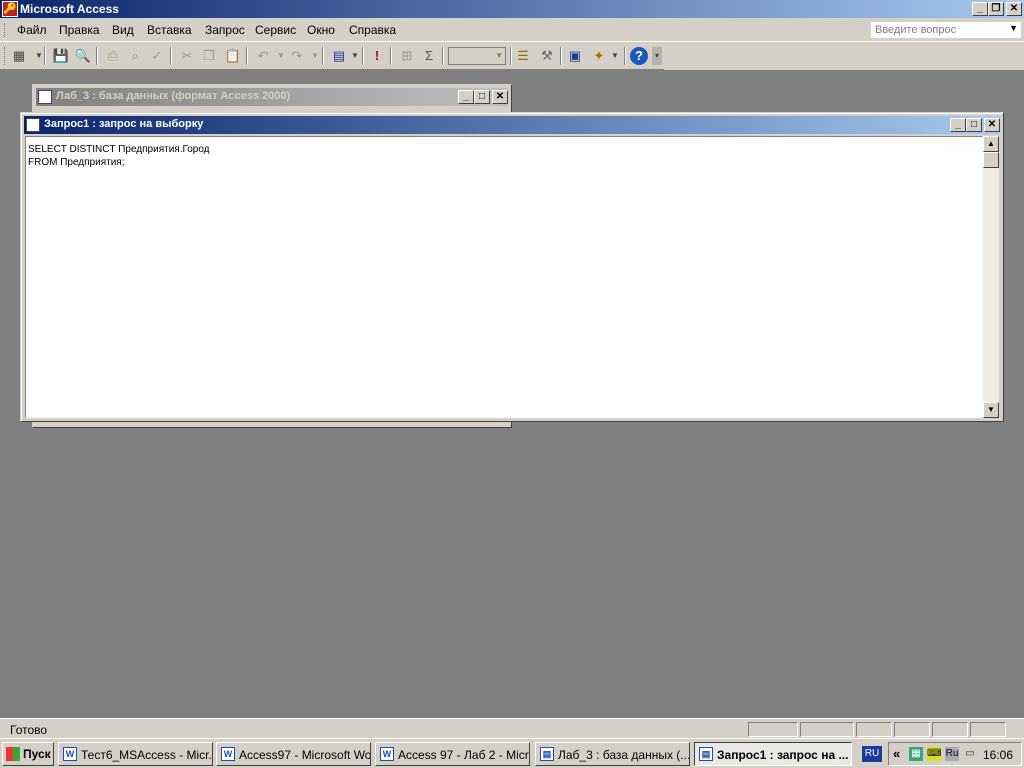 The image size is (1024, 768). What do you see at coordinates (996, 9) in the screenshot?
I see `restore-button: ❐` at bounding box center [996, 9].